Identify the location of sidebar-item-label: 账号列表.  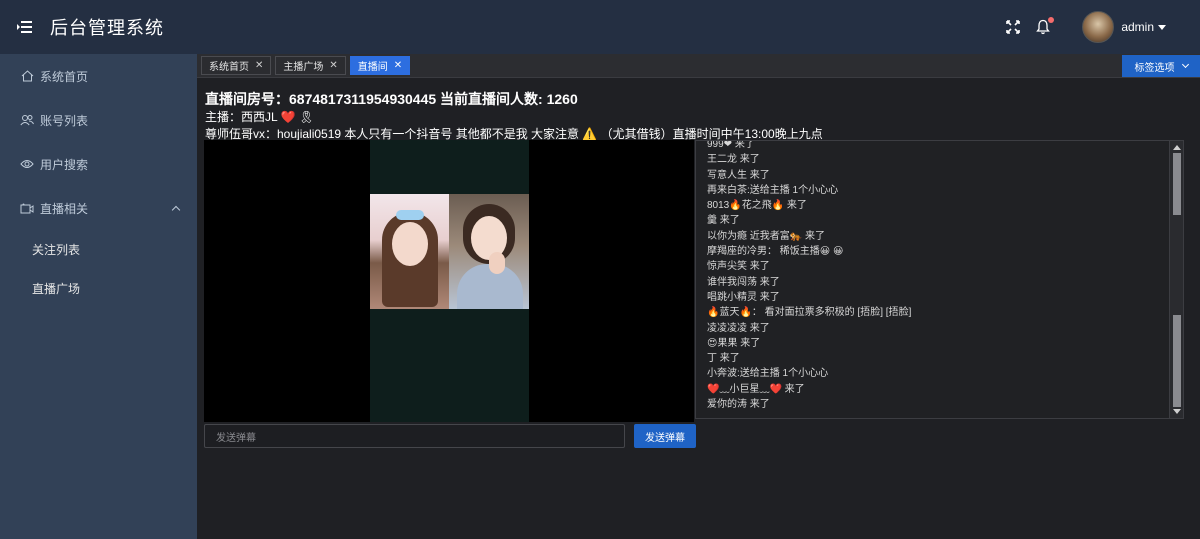
(64, 120).